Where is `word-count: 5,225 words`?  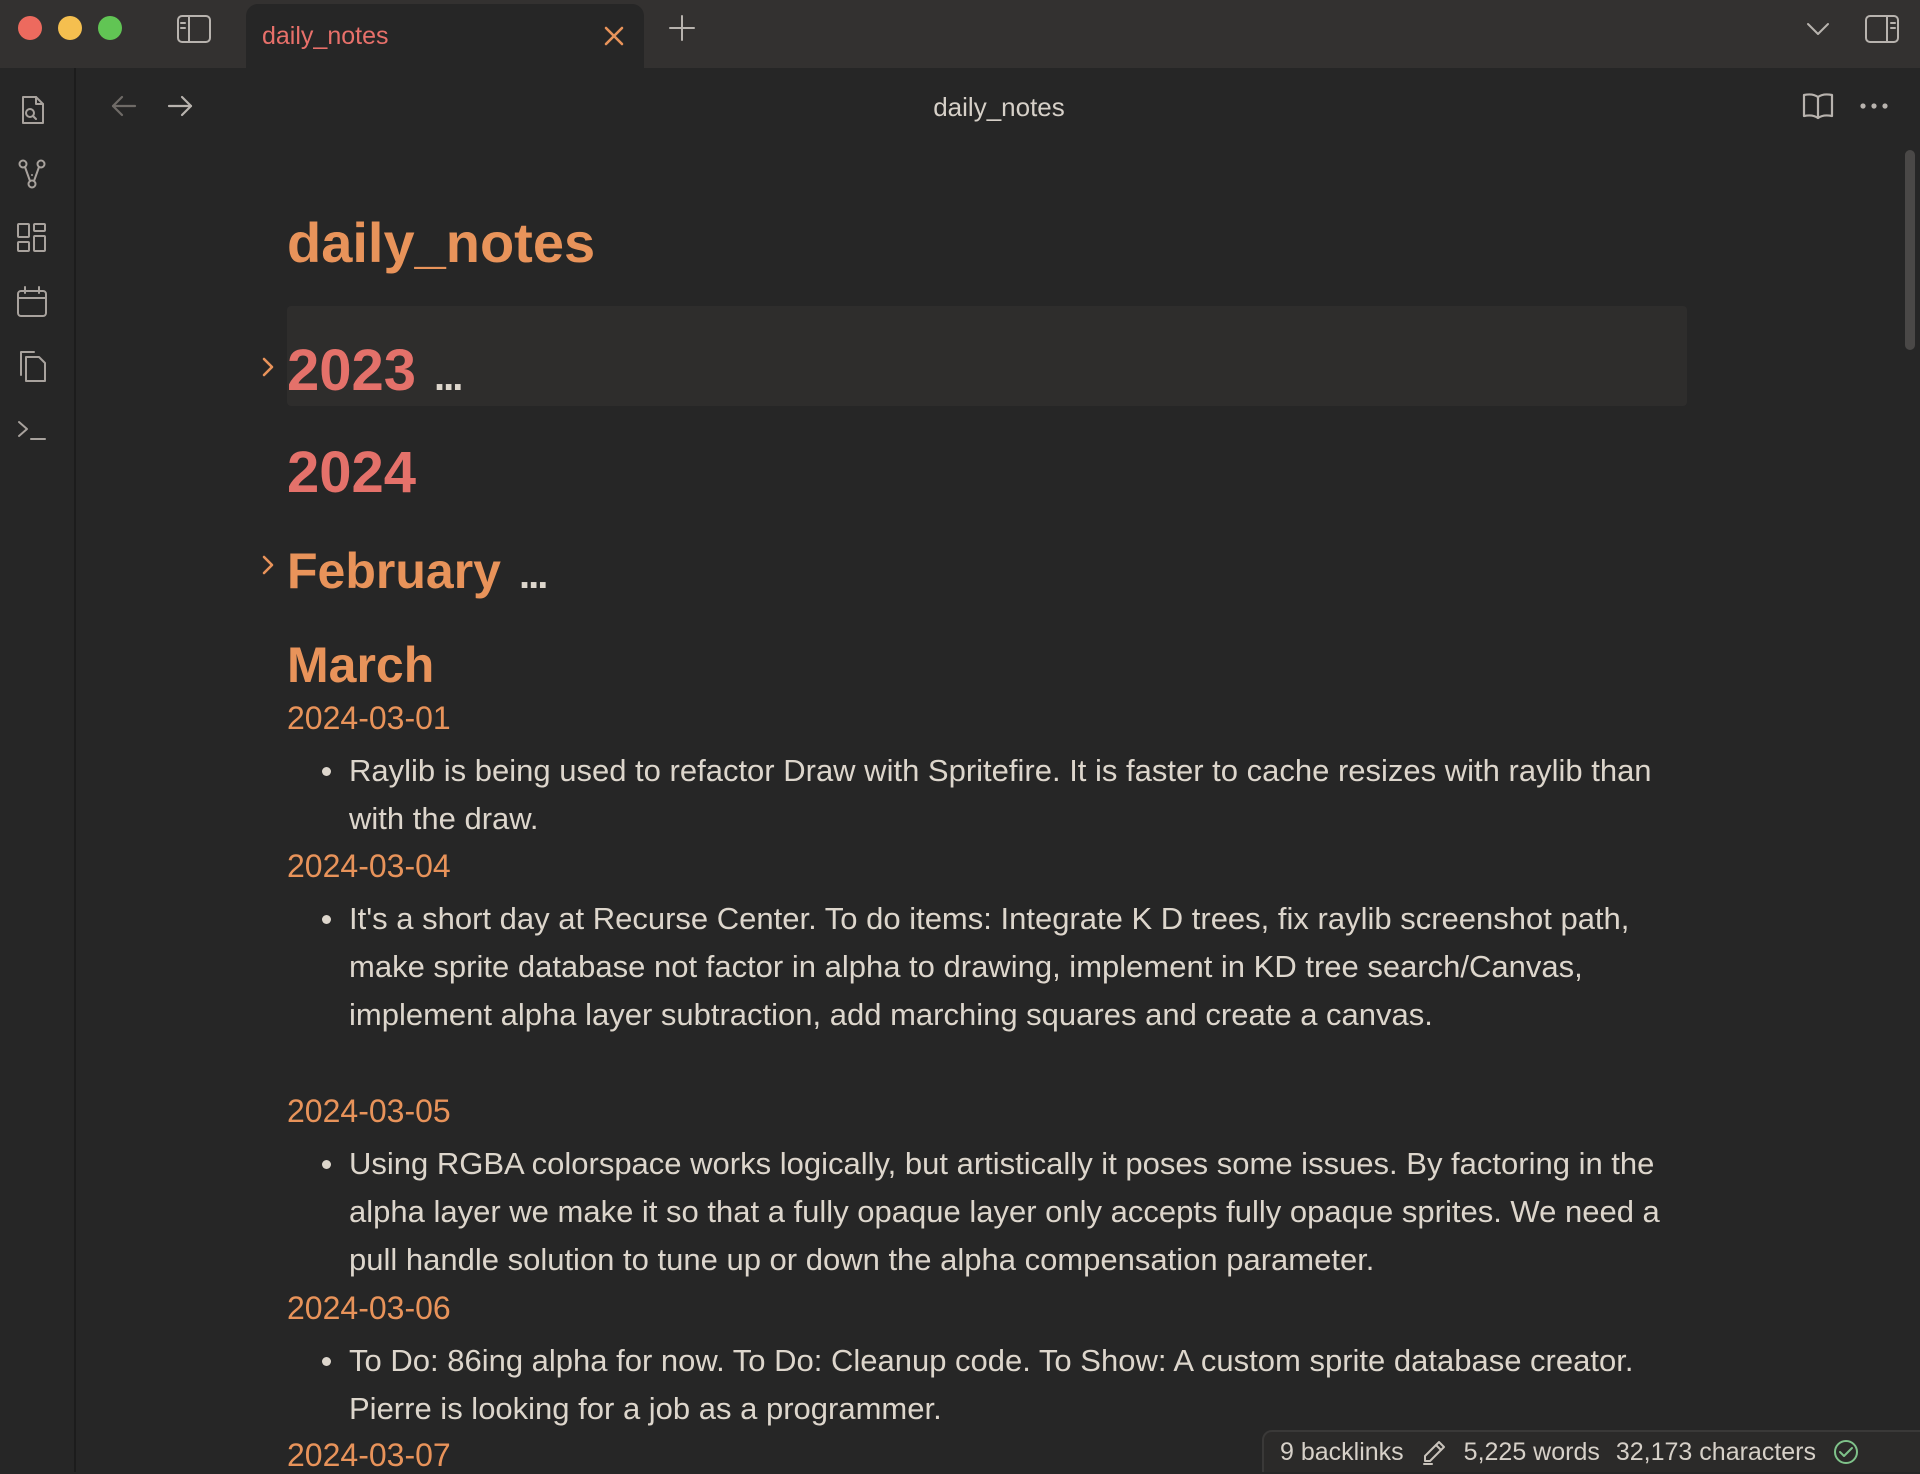
word-count: 5,225 words is located at coordinates (1531, 1451).